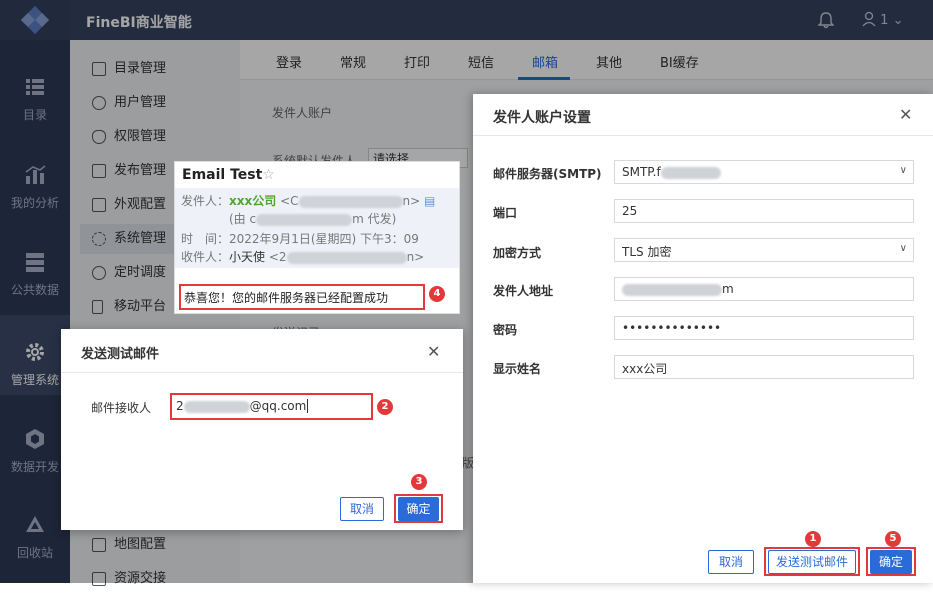  What do you see at coordinates (385, 407) in the screenshot?
I see `step-badge-2: 2` at bounding box center [385, 407].